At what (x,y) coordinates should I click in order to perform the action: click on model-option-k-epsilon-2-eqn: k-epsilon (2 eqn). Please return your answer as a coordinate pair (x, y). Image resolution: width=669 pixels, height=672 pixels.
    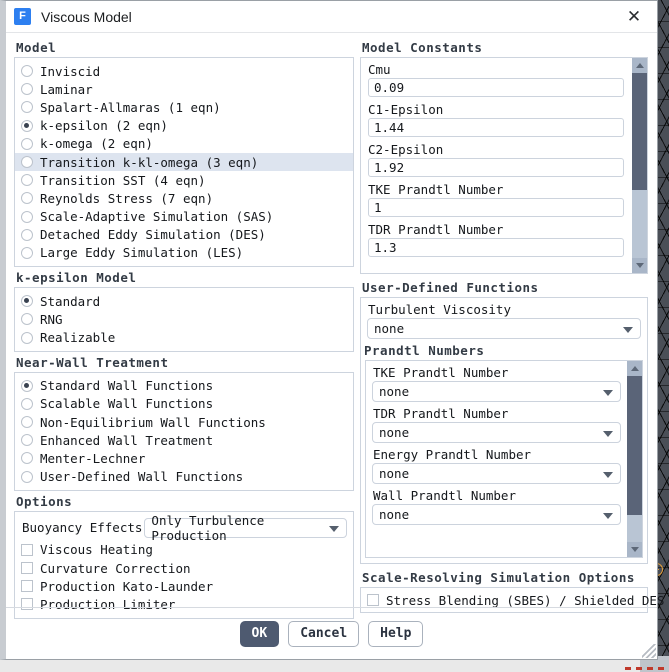
    Looking at the image, I should click on (184, 126).